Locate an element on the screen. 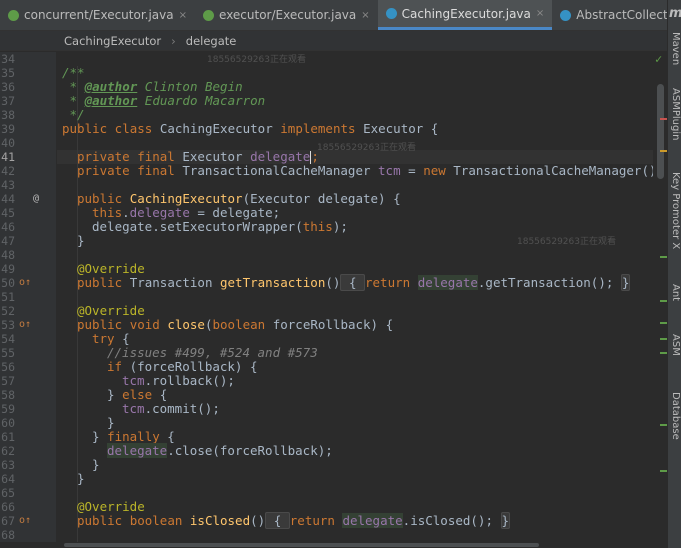 The width and height of the screenshot is (681, 548). line-number: 64 is located at coordinates (8, 479).